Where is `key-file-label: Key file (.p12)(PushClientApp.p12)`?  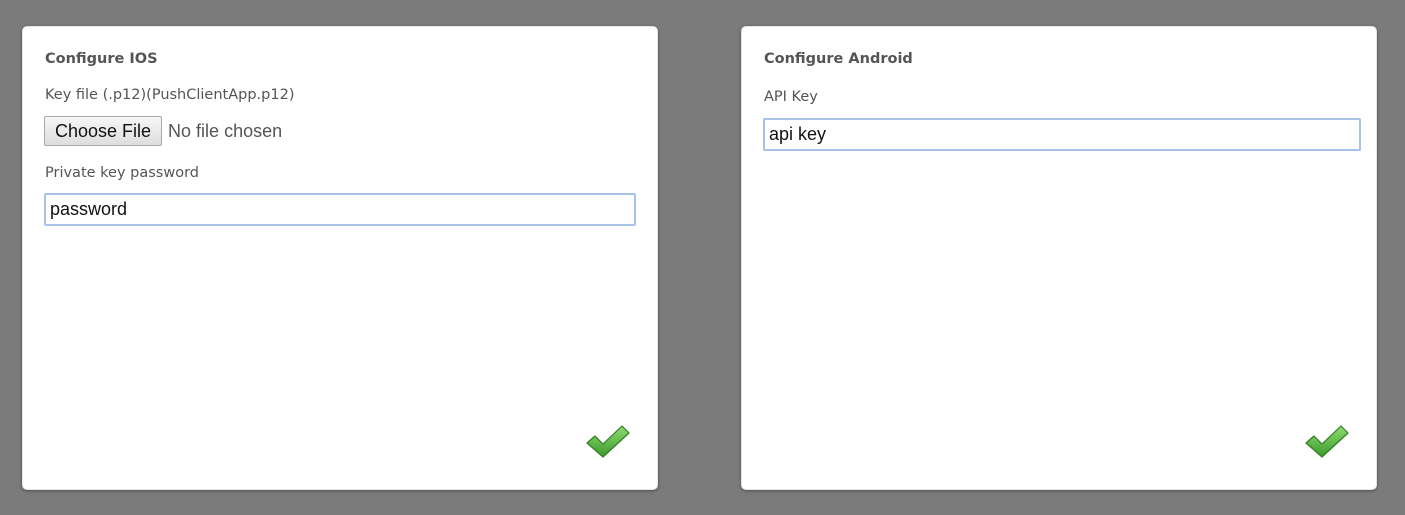
key-file-label: Key file (.p12)(PushClientApp.p12) is located at coordinates (170, 95).